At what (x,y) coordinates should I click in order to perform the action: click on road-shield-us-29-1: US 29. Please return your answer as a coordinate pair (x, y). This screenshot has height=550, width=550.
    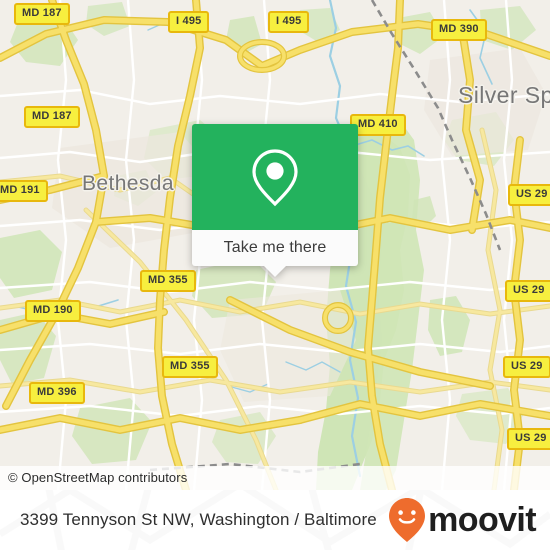
    Looking at the image, I should click on (529, 195).